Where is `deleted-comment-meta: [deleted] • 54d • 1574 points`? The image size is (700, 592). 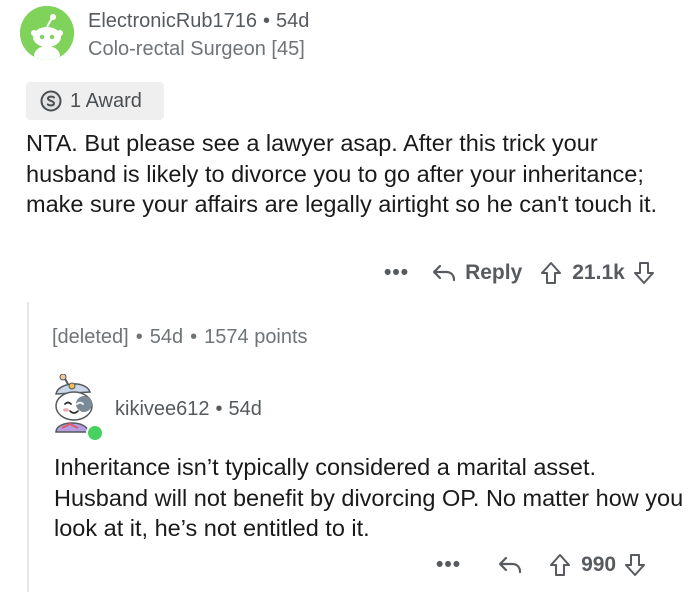
deleted-comment-meta: [deleted] • 54d • 1574 points is located at coordinates (180, 337).